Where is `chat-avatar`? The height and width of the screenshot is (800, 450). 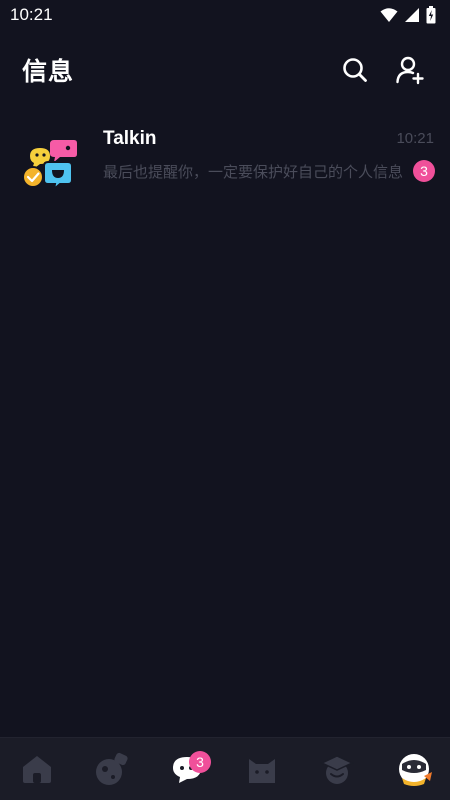
chat-avatar is located at coordinates (51, 160).